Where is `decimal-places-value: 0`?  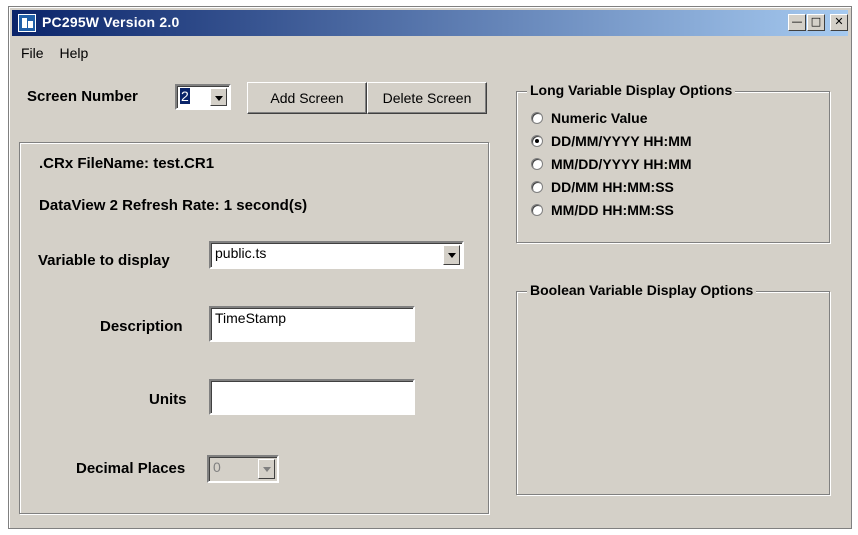
decimal-places-value: 0 is located at coordinates (217, 467).